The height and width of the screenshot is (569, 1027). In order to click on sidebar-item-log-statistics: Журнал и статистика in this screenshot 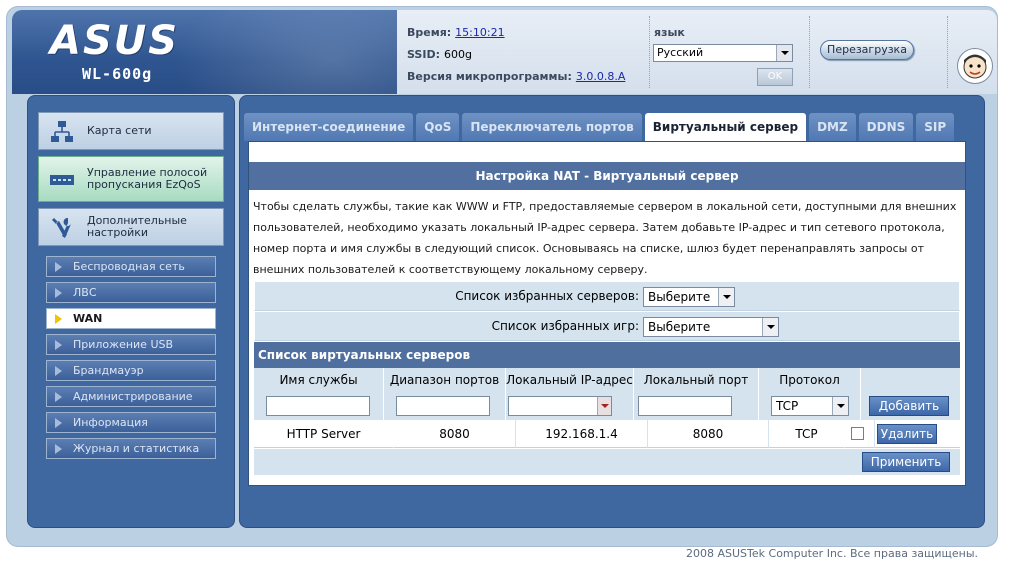, I will do `click(131, 448)`.